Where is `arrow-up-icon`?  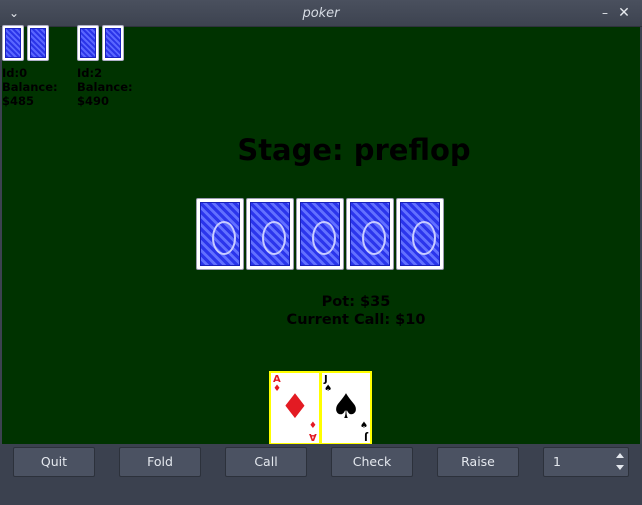 arrow-up-icon is located at coordinates (620, 455).